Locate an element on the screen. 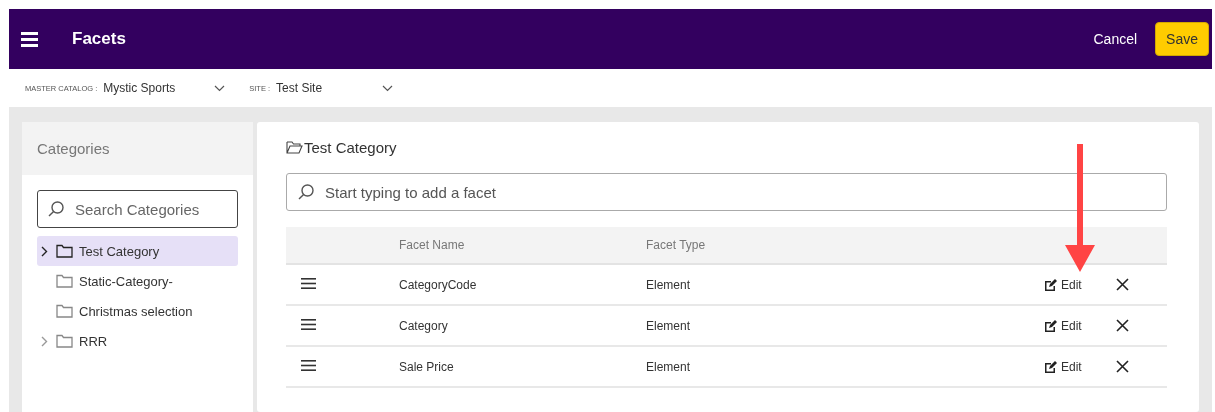  tree-item: Test Category is located at coordinates (137, 251).